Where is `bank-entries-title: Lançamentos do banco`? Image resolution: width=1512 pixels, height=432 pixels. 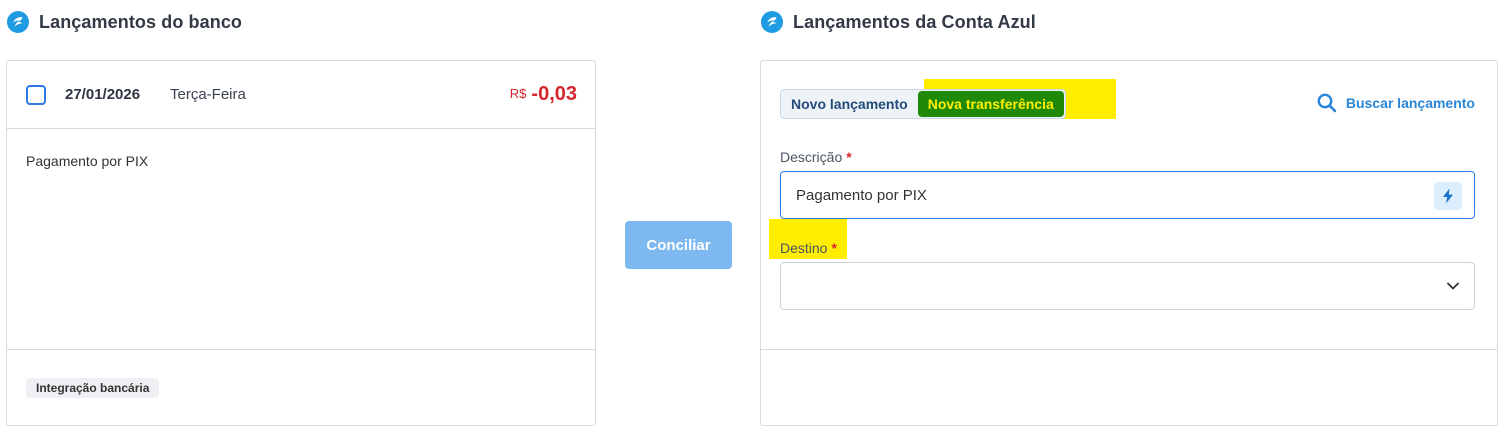 bank-entries-title: Lançamentos do banco is located at coordinates (141, 21).